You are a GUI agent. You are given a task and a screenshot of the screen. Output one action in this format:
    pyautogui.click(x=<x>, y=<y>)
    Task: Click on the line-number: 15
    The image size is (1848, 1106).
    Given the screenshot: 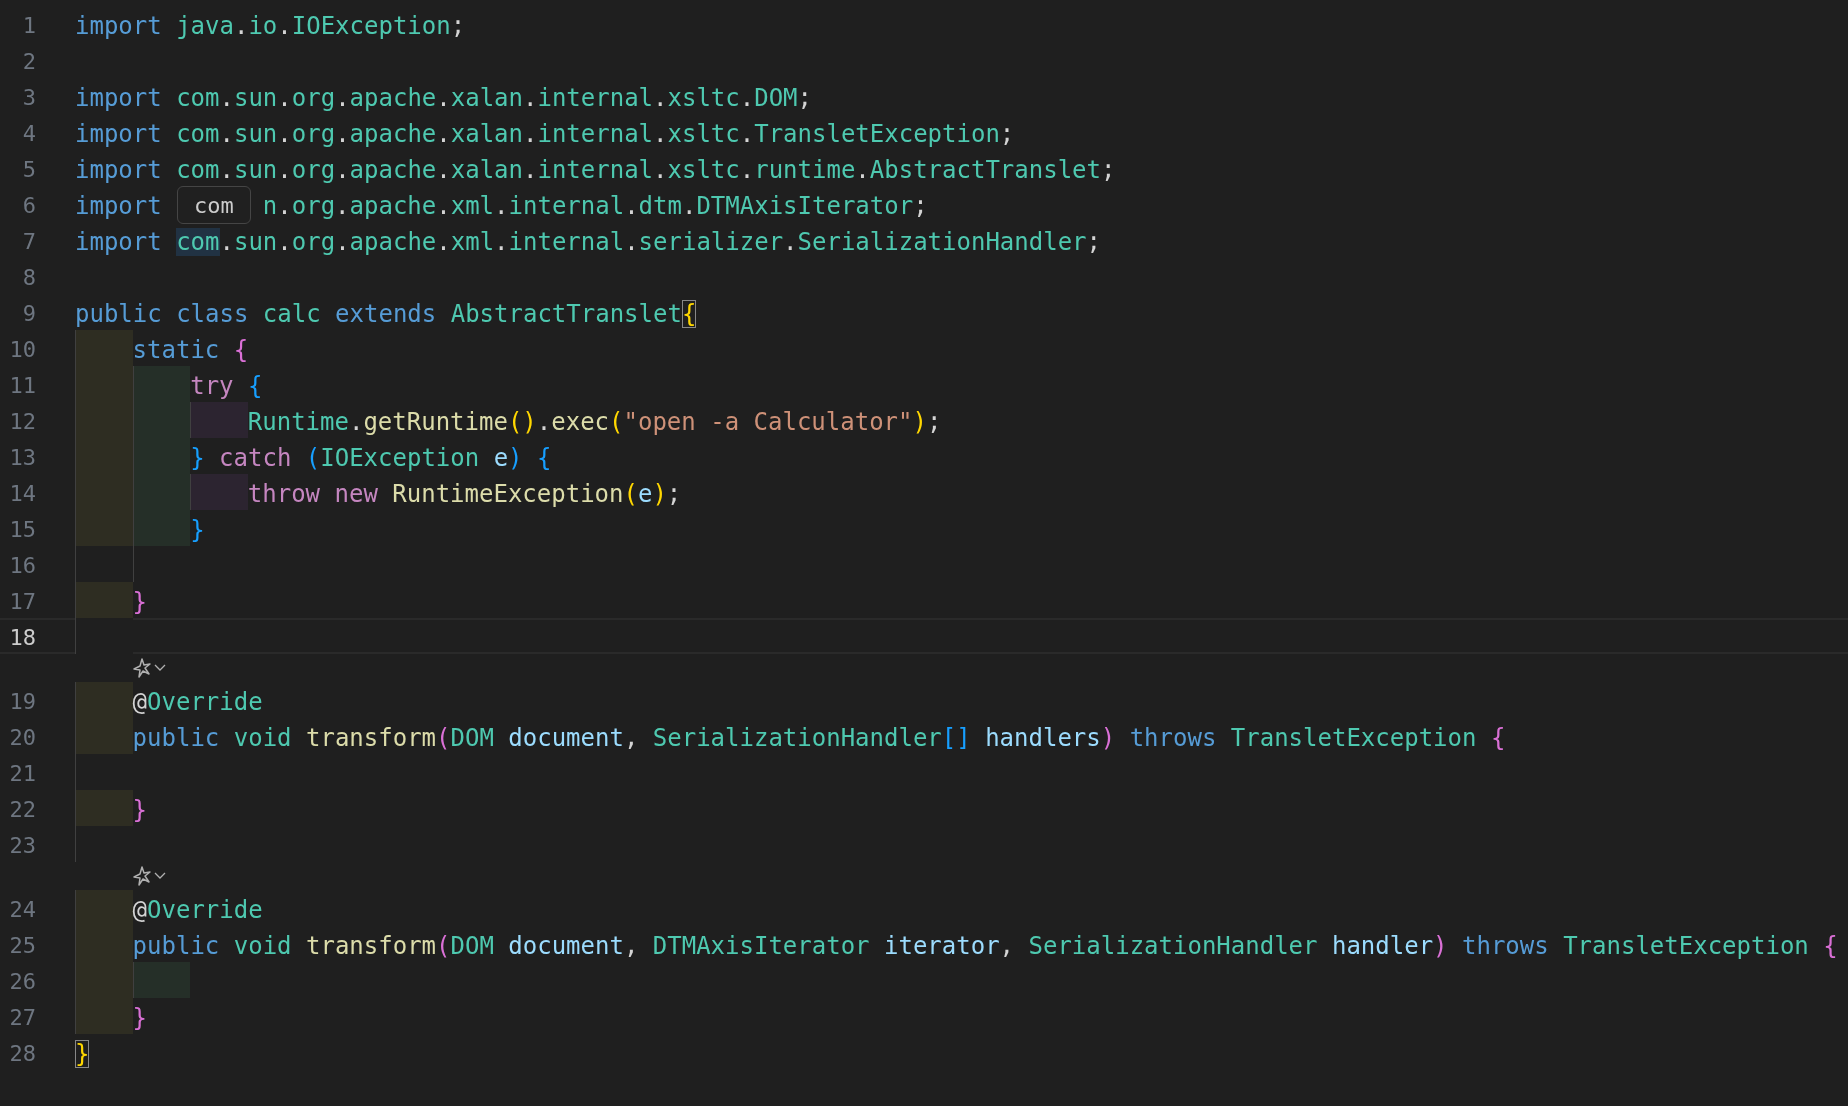 What is the action you would take?
    pyautogui.click(x=22, y=530)
    